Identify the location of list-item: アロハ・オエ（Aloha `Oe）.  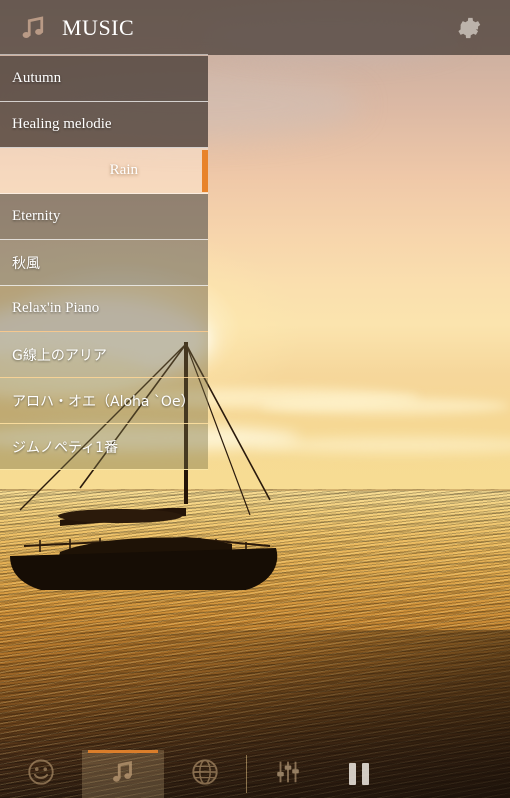
(104, 401).